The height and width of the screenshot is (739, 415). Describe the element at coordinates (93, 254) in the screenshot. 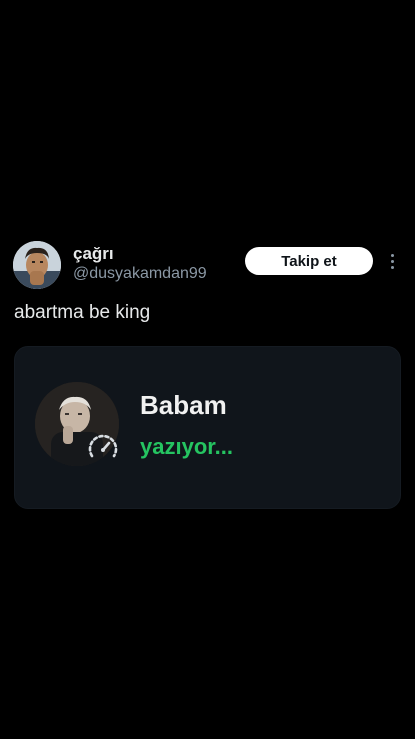

I see `display-name: çağrı` at that location.